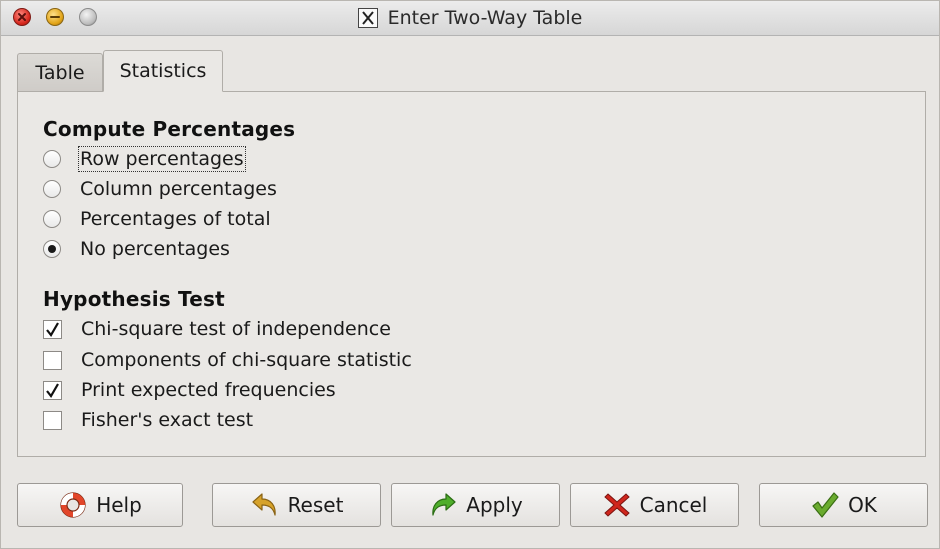 The height and width of the screenshot is (549, 940). What do you see at coordinates (178, 189) in the screenshot?
I see `column-percentages-label: Column percentages` at bounding box center [178, 189].